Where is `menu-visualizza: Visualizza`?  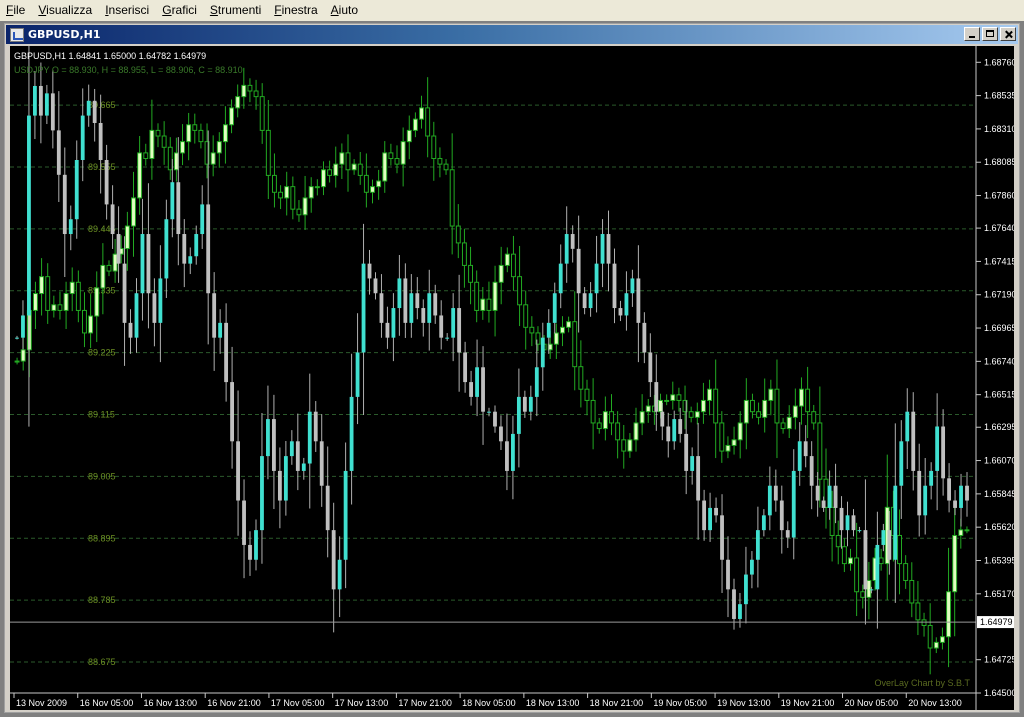
menu-visualizza: Visualizza is located at coordinates (65, 10).